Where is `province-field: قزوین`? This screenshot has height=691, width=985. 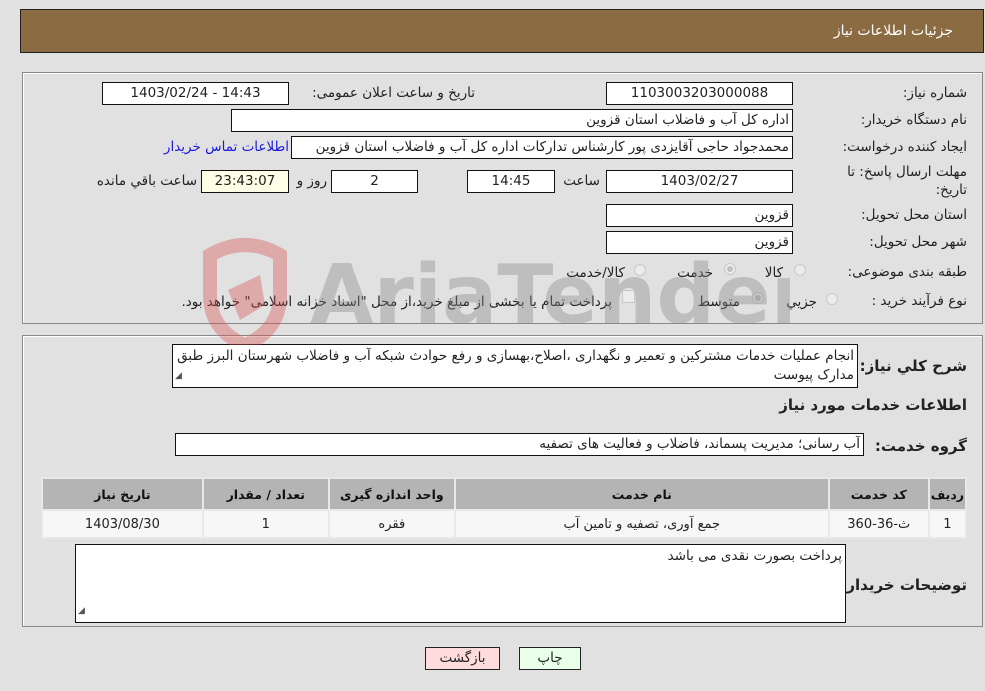 province-field: قزوین is located at coordinates (699, 215).